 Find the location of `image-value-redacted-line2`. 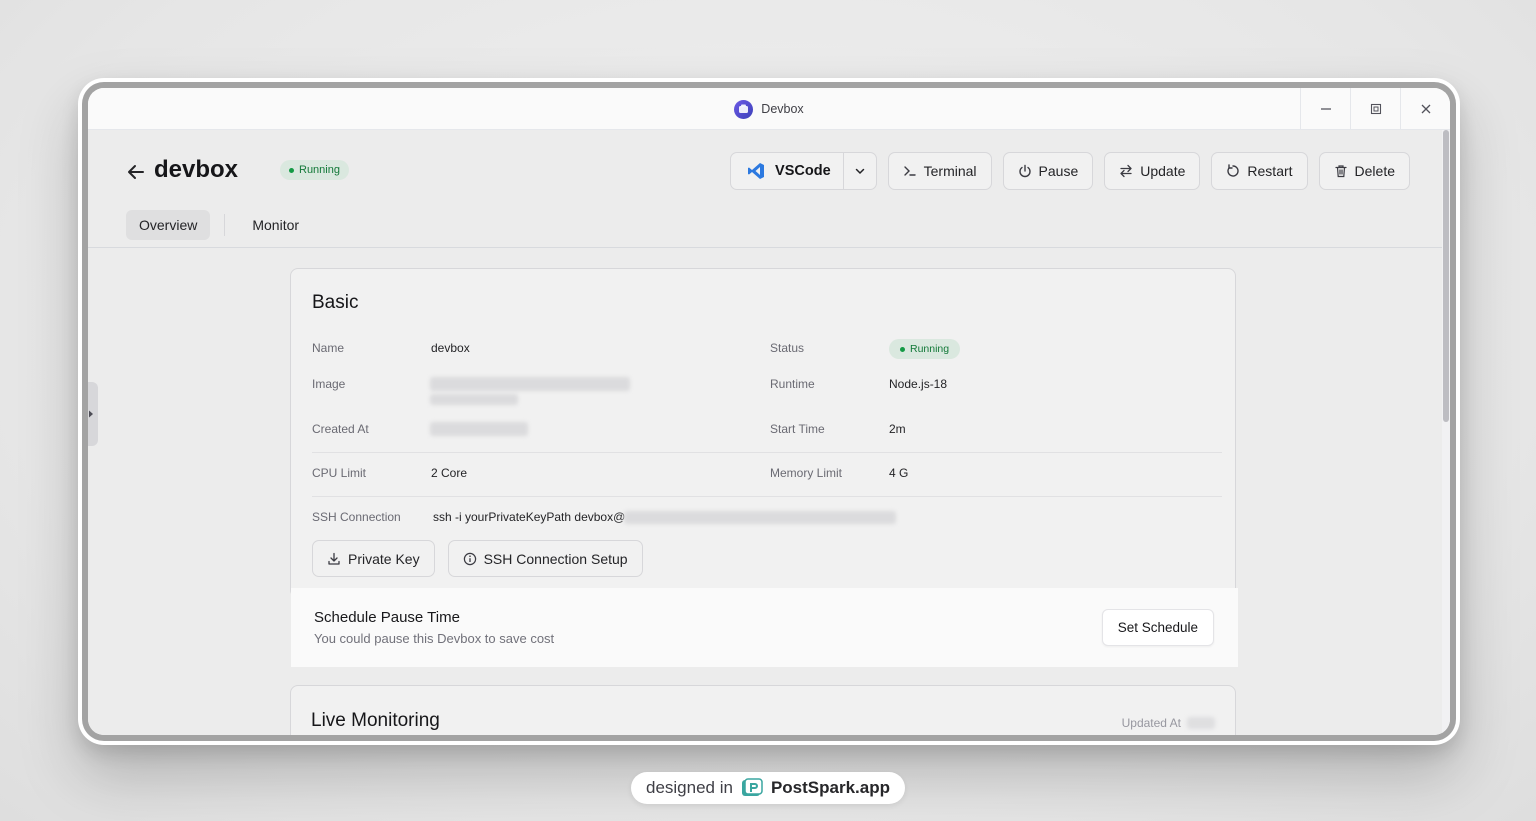

image-value-redacted-line2 is located at coordinates (474, 399).